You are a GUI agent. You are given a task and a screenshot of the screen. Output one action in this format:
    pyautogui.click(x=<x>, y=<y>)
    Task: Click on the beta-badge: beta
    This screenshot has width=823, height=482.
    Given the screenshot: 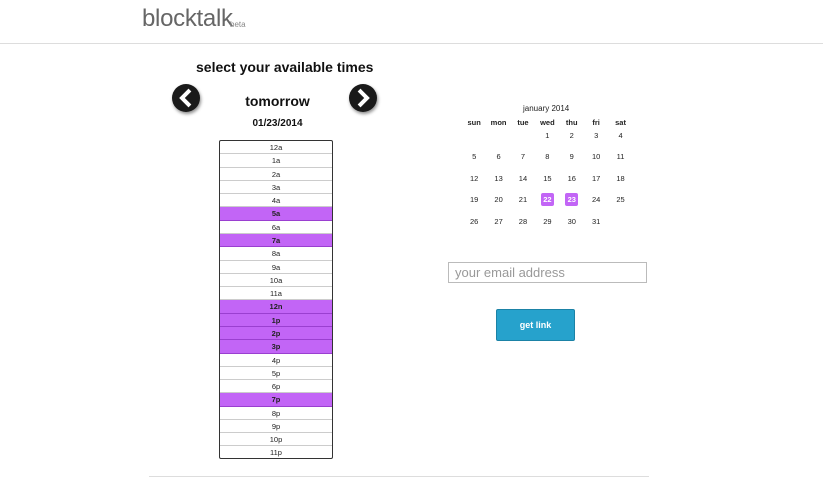 What is the action you would take?
    pyautogui.click(x=238, y=24)
    